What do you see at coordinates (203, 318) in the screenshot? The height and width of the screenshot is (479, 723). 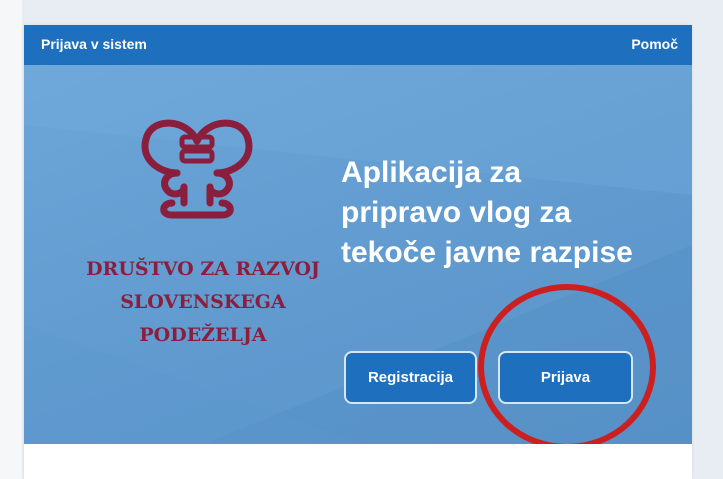 I see `organization-name-line2: SLOVENSKEGA PODEŽELJA` at bounding box center [203, 318].